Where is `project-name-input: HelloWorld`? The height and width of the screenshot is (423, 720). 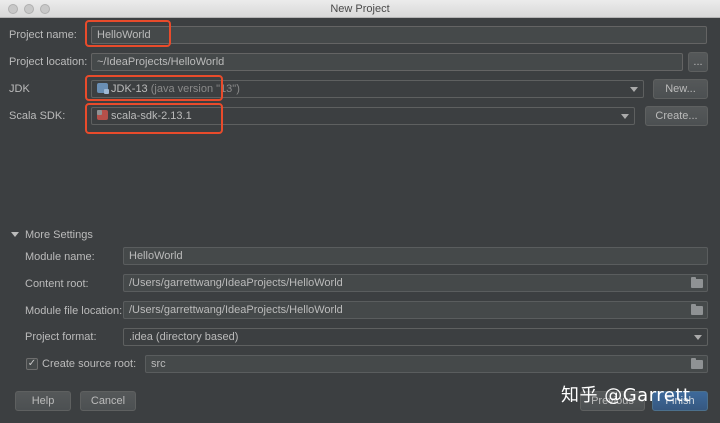 project-name-input: HelloWorld is located at coordinates (399, 35).